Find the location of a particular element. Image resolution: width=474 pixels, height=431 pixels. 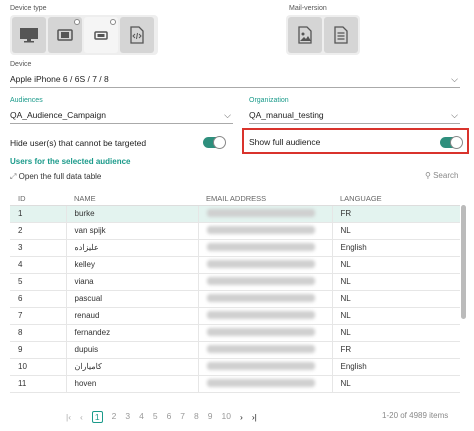

table-scrollbar is located at coordinates (463, 262).